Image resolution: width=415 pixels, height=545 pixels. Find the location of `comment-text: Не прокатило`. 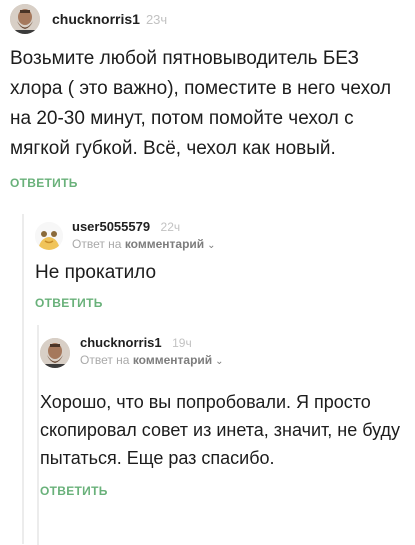

comment-text: Не прокатило is located at coordinates (96, 272).